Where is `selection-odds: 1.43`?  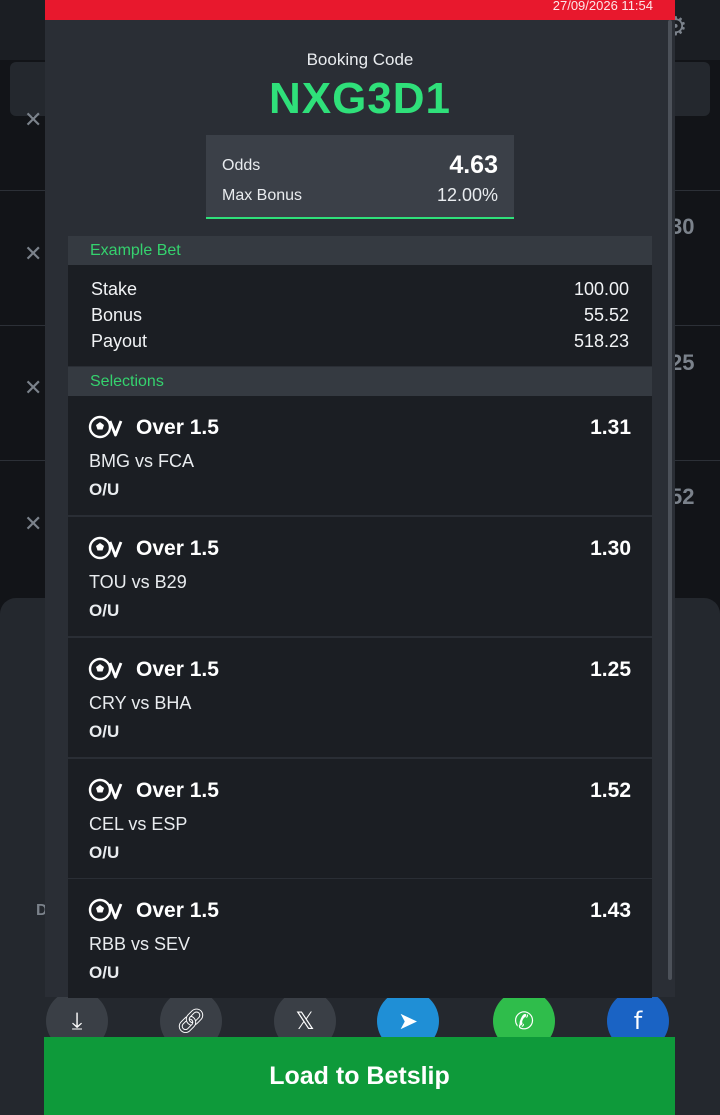
selection-odds: 1.43 is located at coordinates (610, 910).